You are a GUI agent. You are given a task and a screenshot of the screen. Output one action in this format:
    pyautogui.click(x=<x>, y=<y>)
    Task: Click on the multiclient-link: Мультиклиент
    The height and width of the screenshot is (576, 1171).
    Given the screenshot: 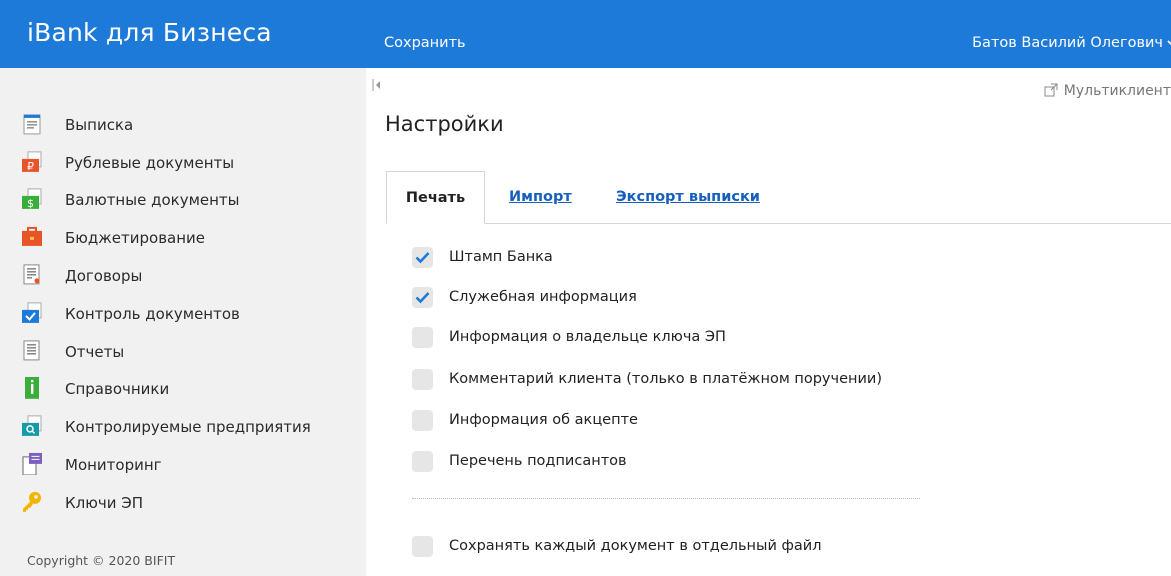 What is the action you would take?
    pyautogui.click(x=1107, y=91)
    